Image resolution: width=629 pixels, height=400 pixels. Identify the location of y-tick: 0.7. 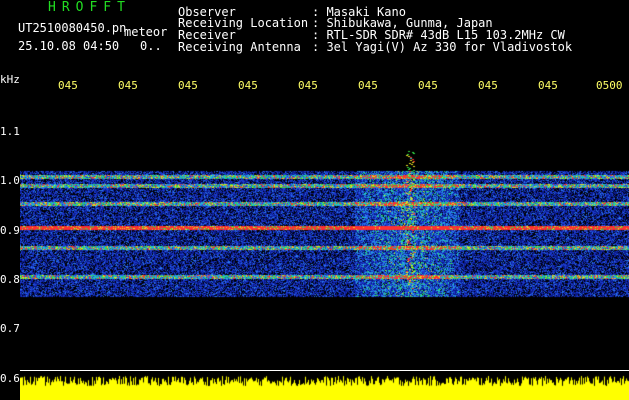
(10, 328).